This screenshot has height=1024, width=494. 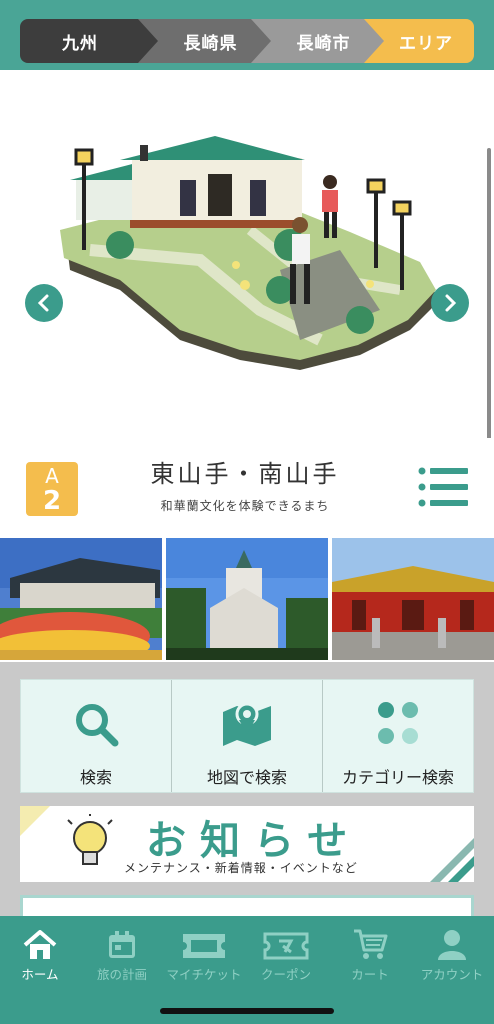 I want to click on cart-icon, so click(x=371, y=944).